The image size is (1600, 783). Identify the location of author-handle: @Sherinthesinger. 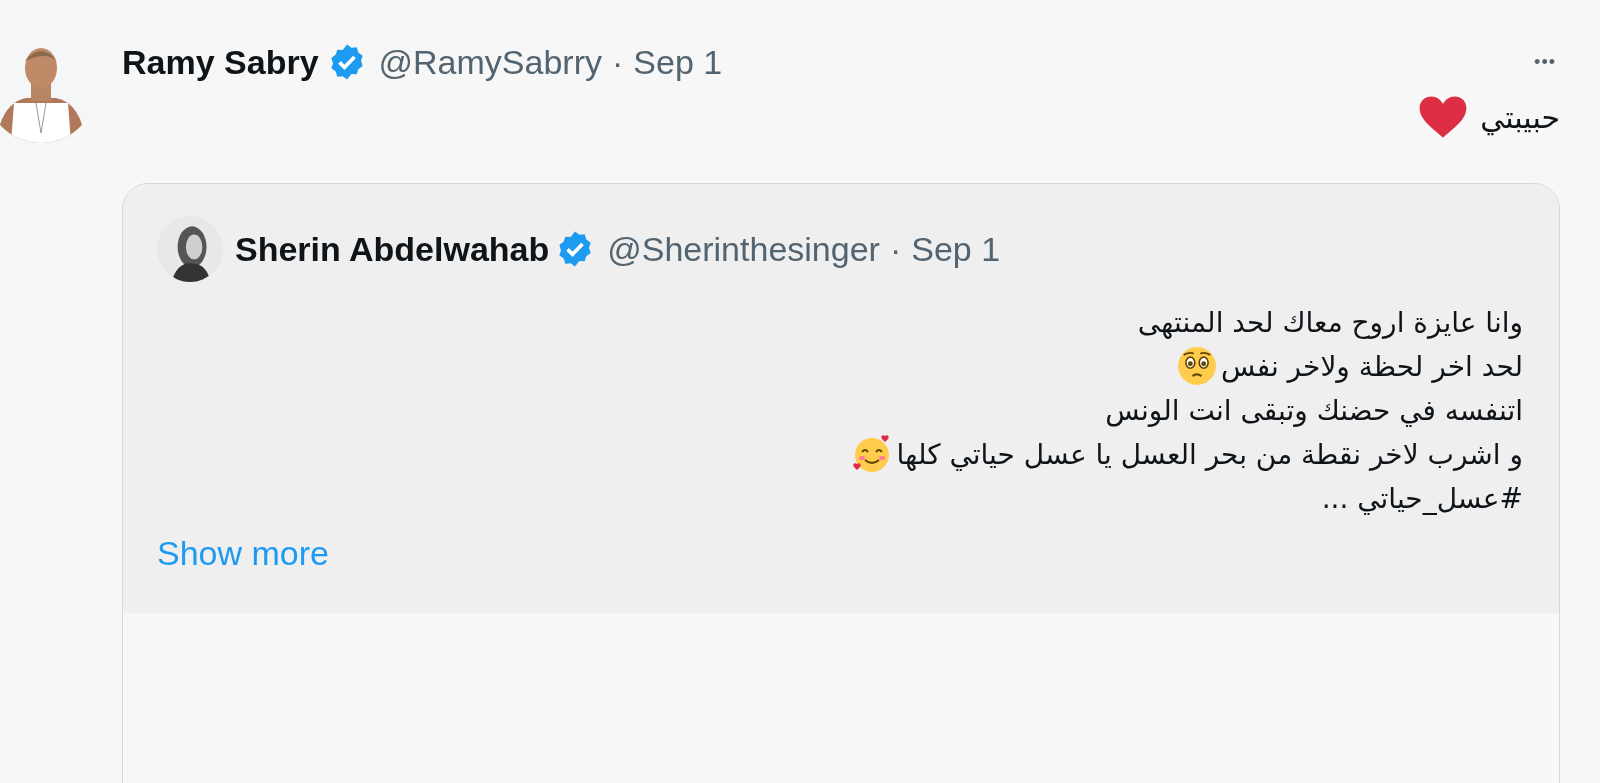
(743, 249).